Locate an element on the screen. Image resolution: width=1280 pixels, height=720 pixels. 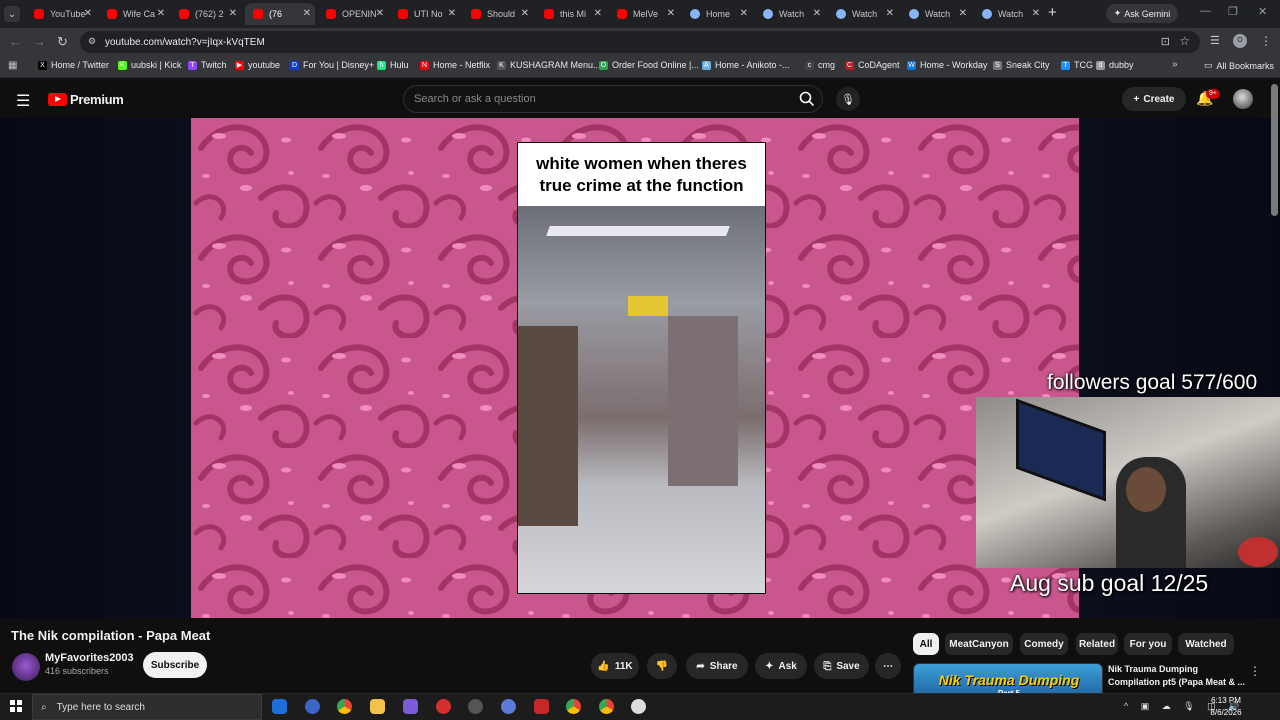
ask-gemini-button: ✦ Ask Gemini is located at coordinates (1142, 13).